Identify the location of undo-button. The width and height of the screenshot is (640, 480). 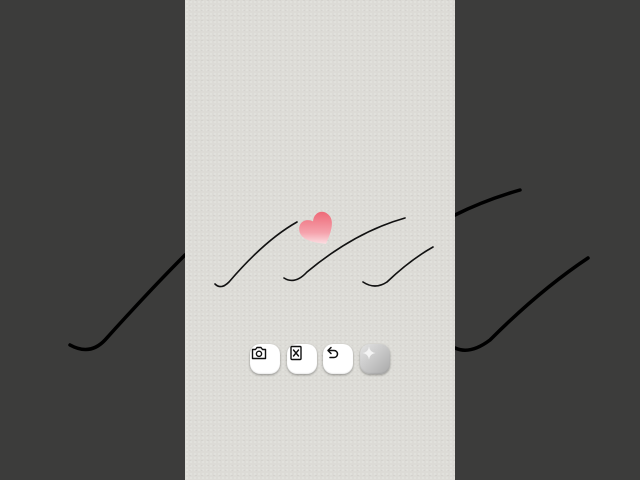
(338, 359).